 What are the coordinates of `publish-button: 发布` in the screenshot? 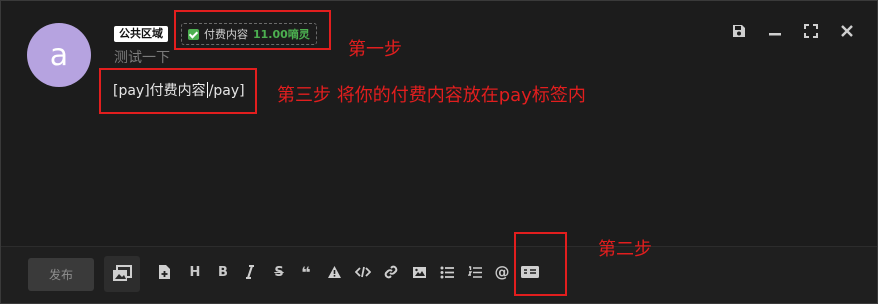 It's located at (61, 274).